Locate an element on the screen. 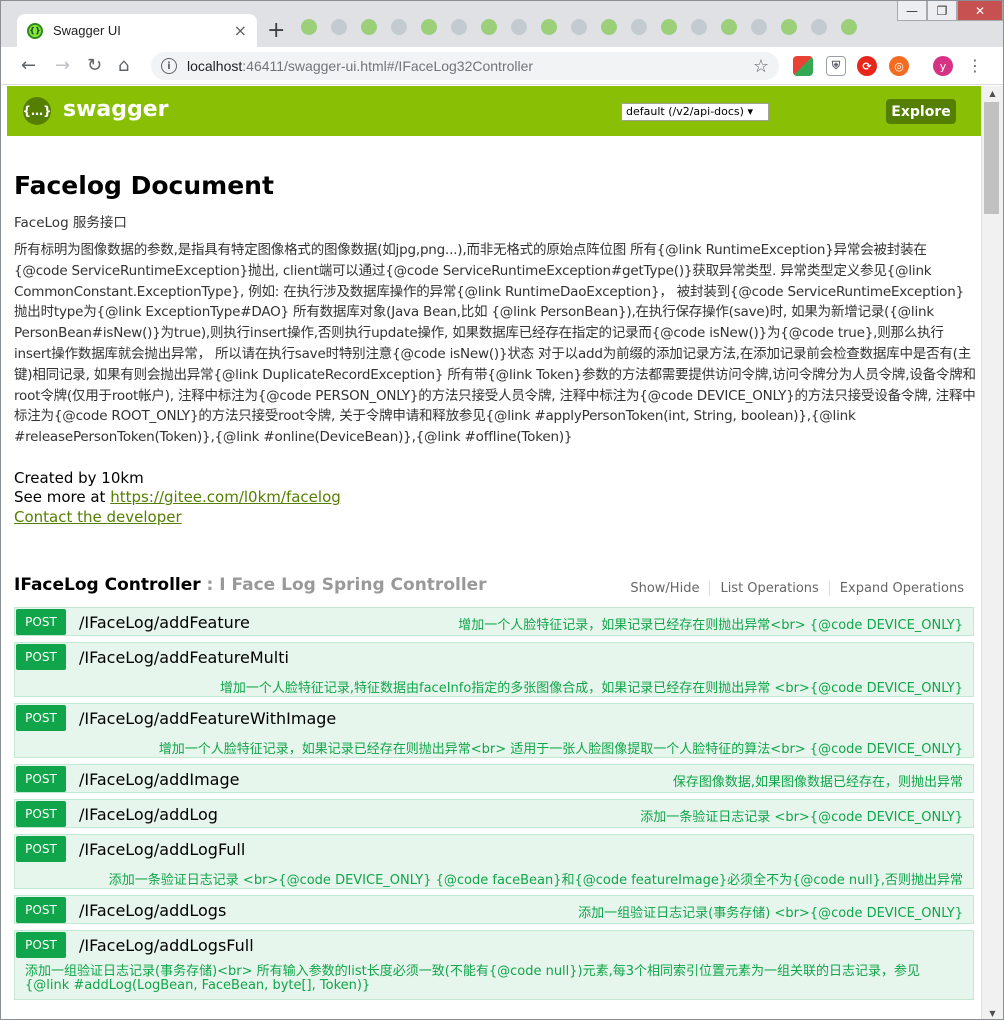  profile-avatar: y is located at coordinates (943, 66).